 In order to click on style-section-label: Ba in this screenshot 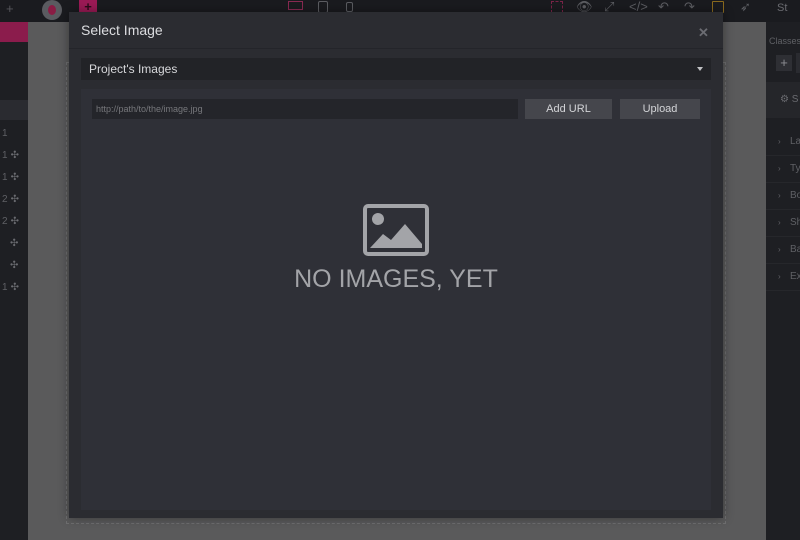, I will do `click(795, 249)`.